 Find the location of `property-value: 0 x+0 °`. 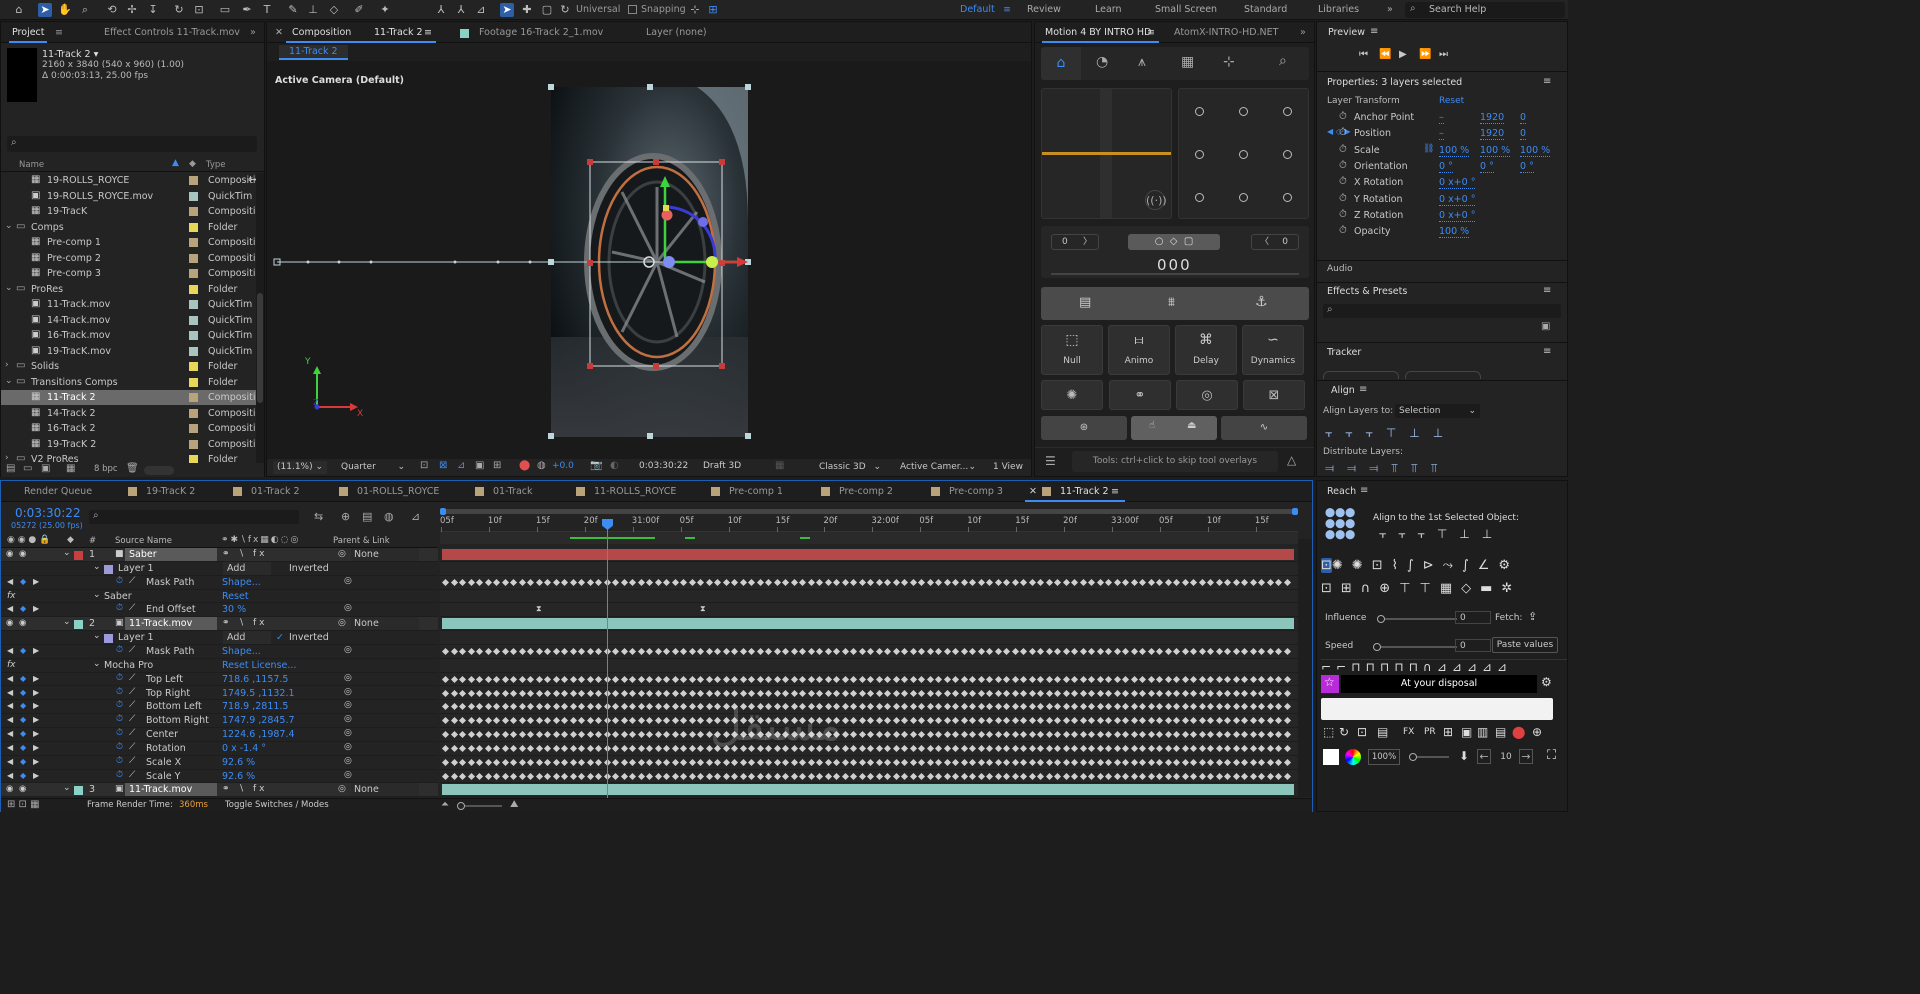

property-value: 0 x+0 ° is located at coordinates (1457, 216).